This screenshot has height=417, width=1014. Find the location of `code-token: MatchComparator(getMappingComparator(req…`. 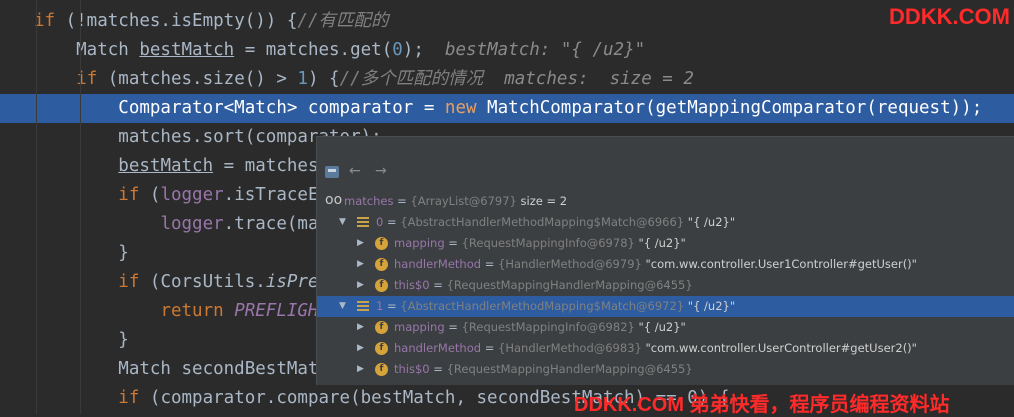

code-token: MatchComparator(getMappingComparator(req… is located at coordinates (729, 108).